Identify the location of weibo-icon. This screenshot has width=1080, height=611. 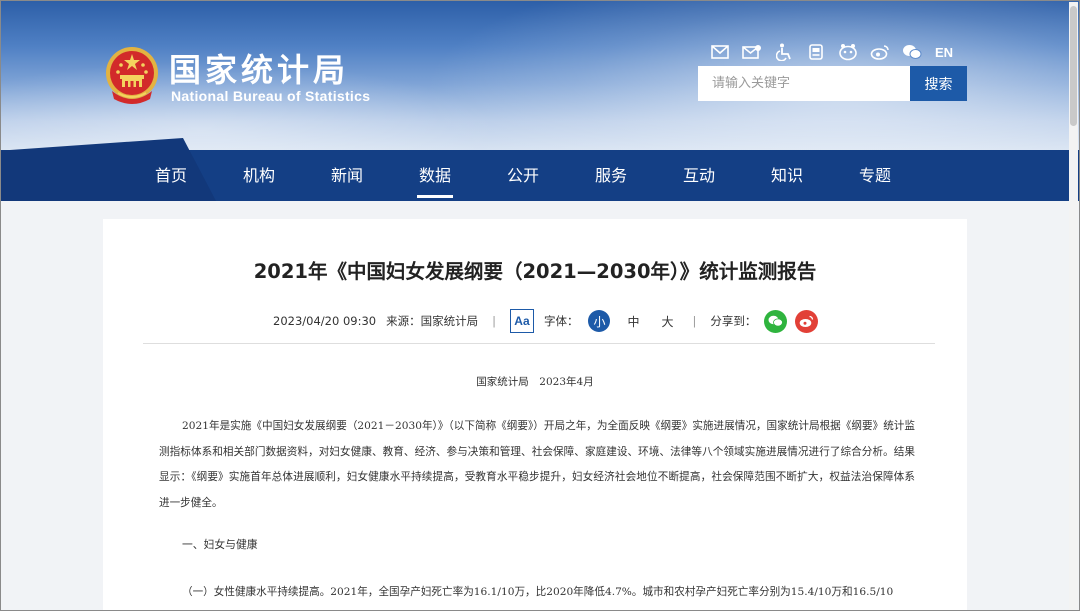
(880, 52).